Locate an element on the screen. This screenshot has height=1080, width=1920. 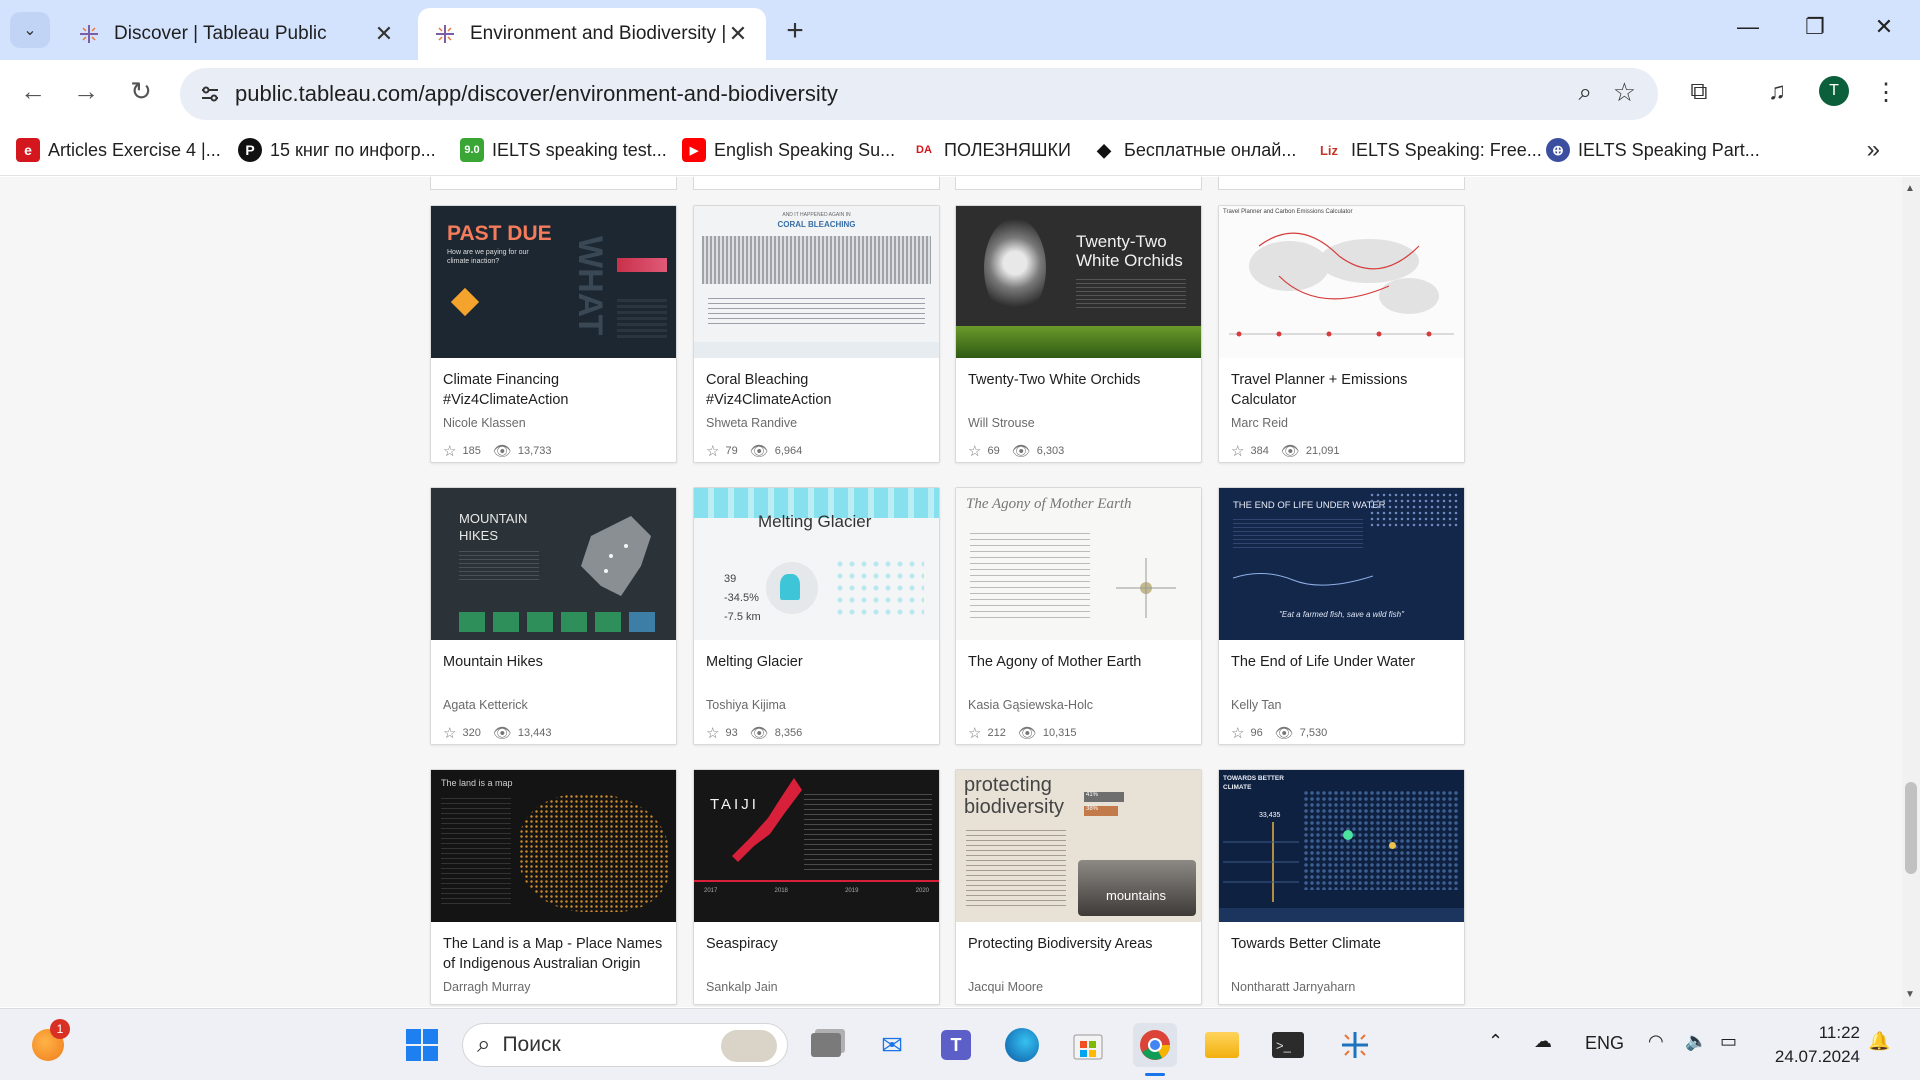
site-settings-icon is located at coordinates (210, 94).